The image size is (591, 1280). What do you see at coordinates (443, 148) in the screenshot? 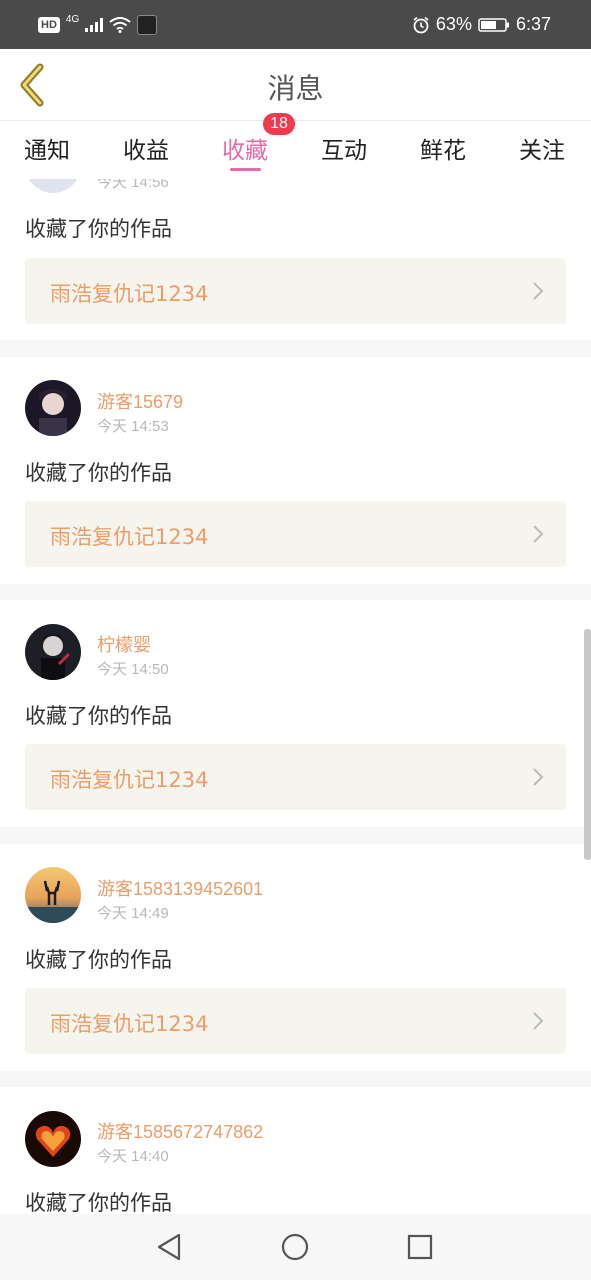
I see `tab-flowers: 鲜花` at bounding box center [443, 148].